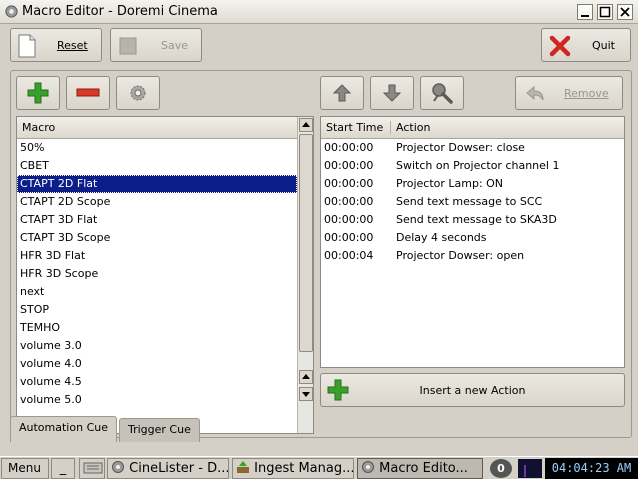 This screenshot has width=638, height=479. I want to click on tray-monitor-icon, so click(530, 468).